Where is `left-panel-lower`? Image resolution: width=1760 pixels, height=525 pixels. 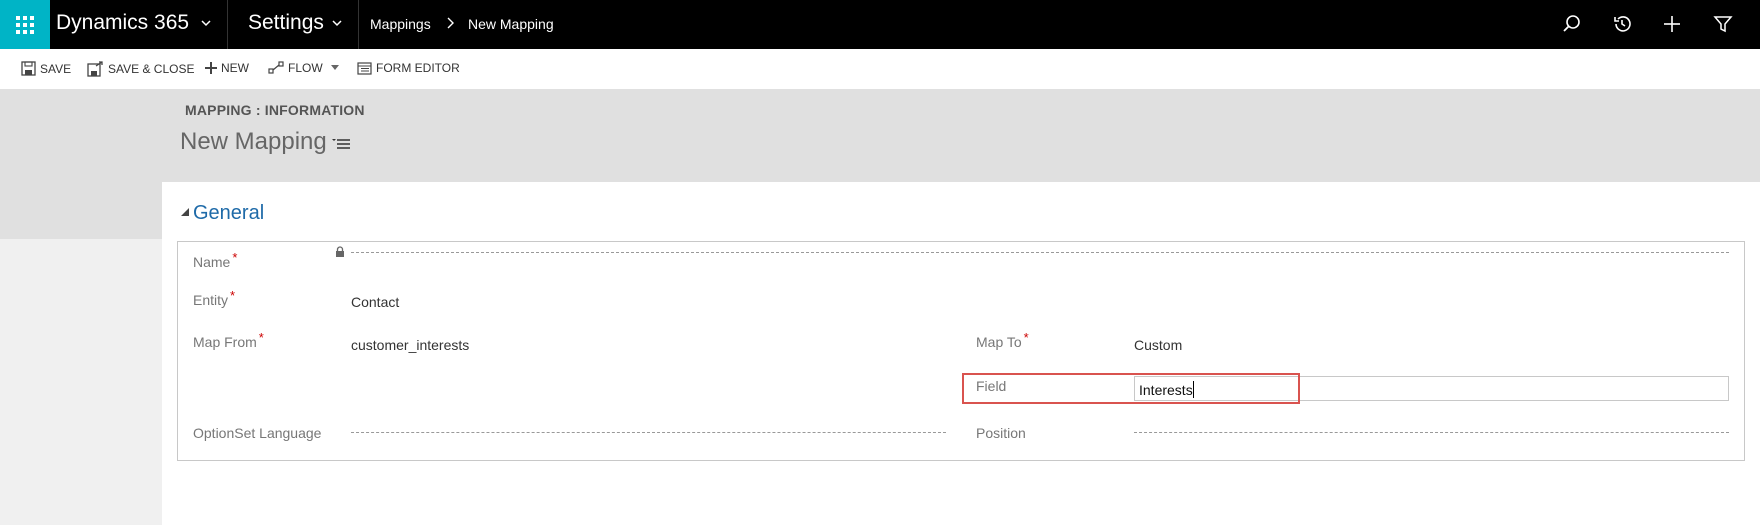
left-panel-lower is located at coordinates (81, 382).